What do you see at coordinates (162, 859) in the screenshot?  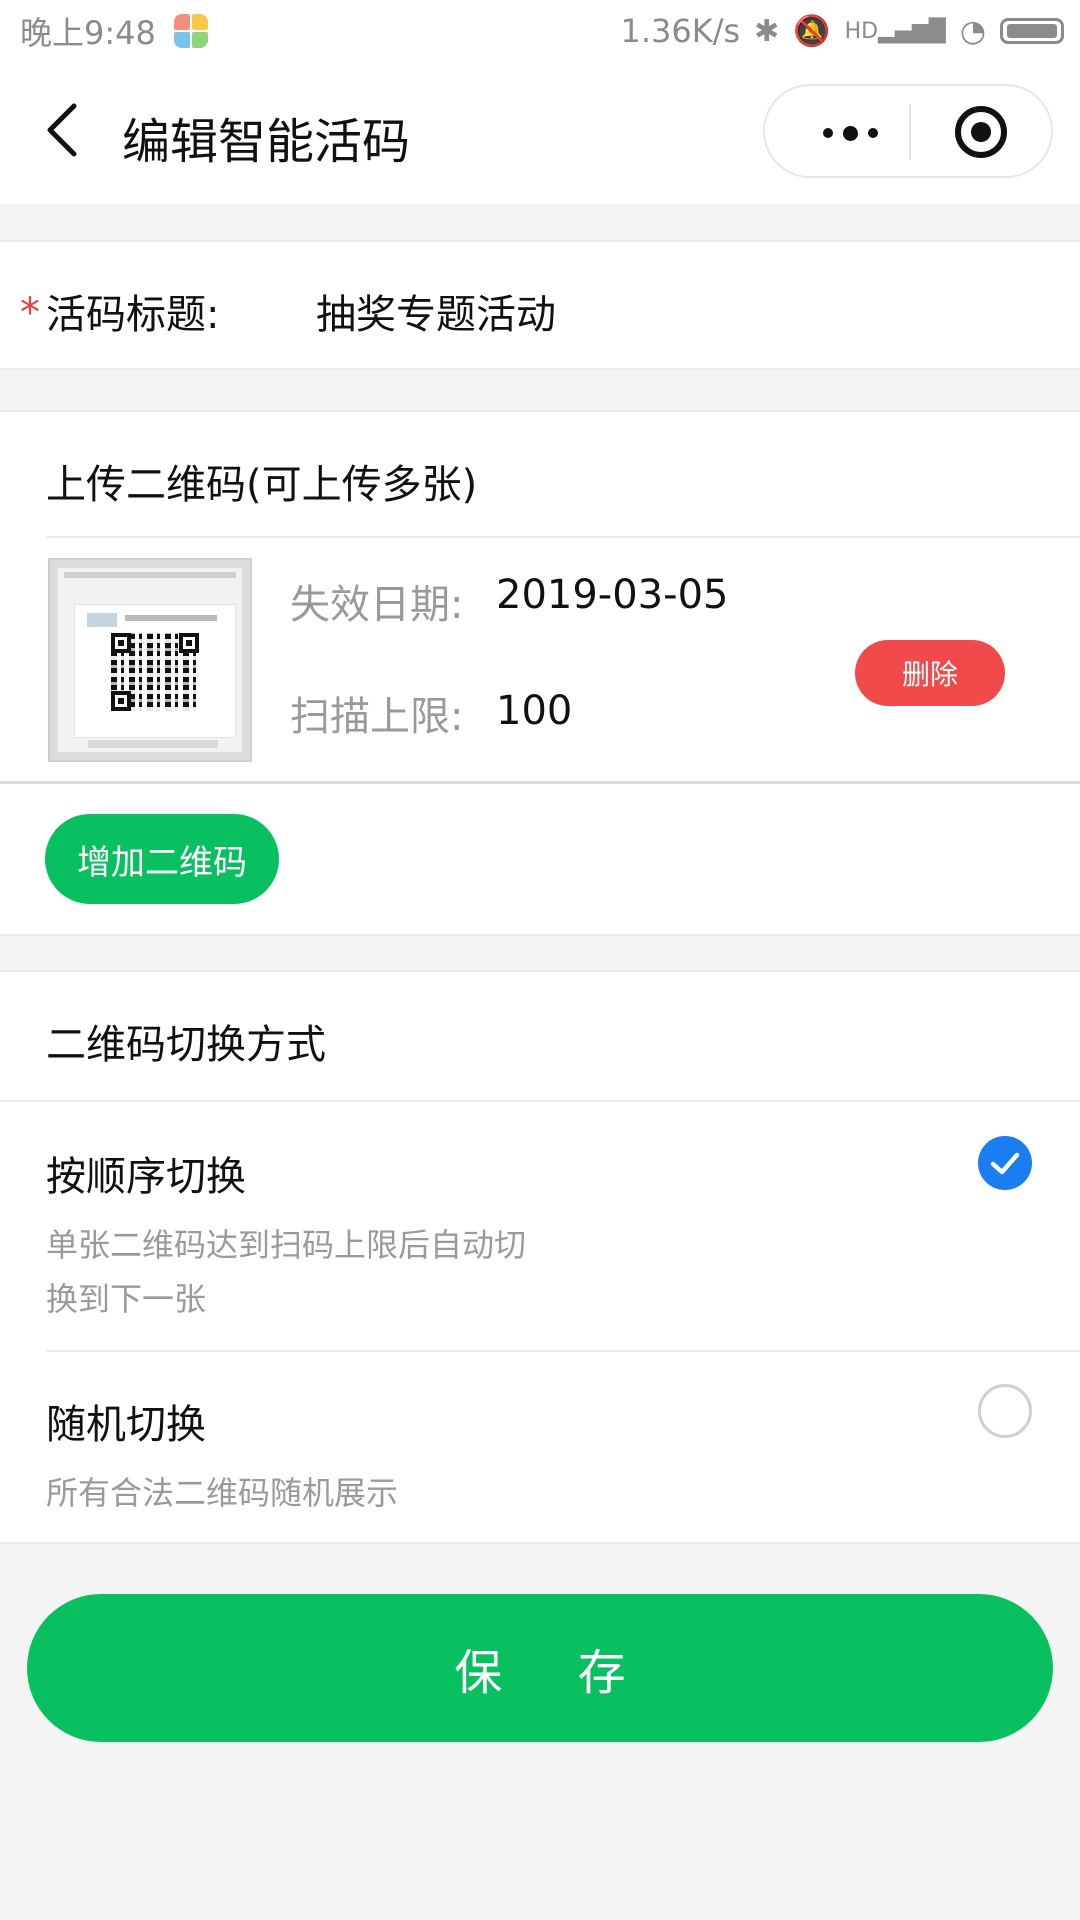 I see `add-qr-button: 增加二维码` at bounding box center [162, 859].